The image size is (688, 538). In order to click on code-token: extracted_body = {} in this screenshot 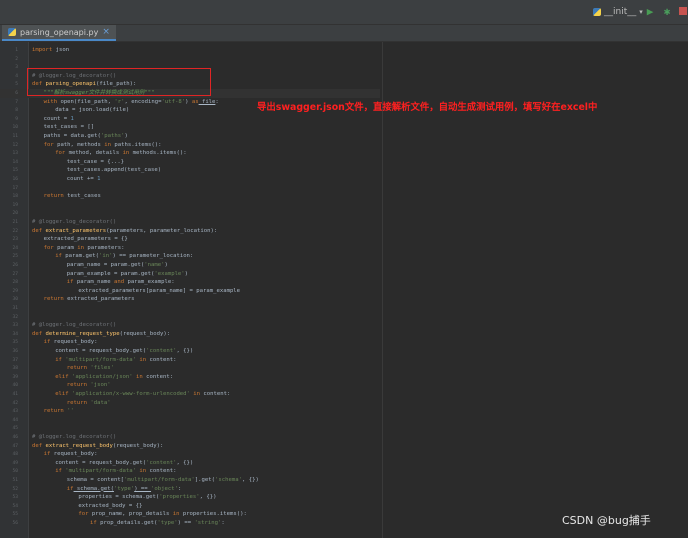, I will do `click(110, 505)`.